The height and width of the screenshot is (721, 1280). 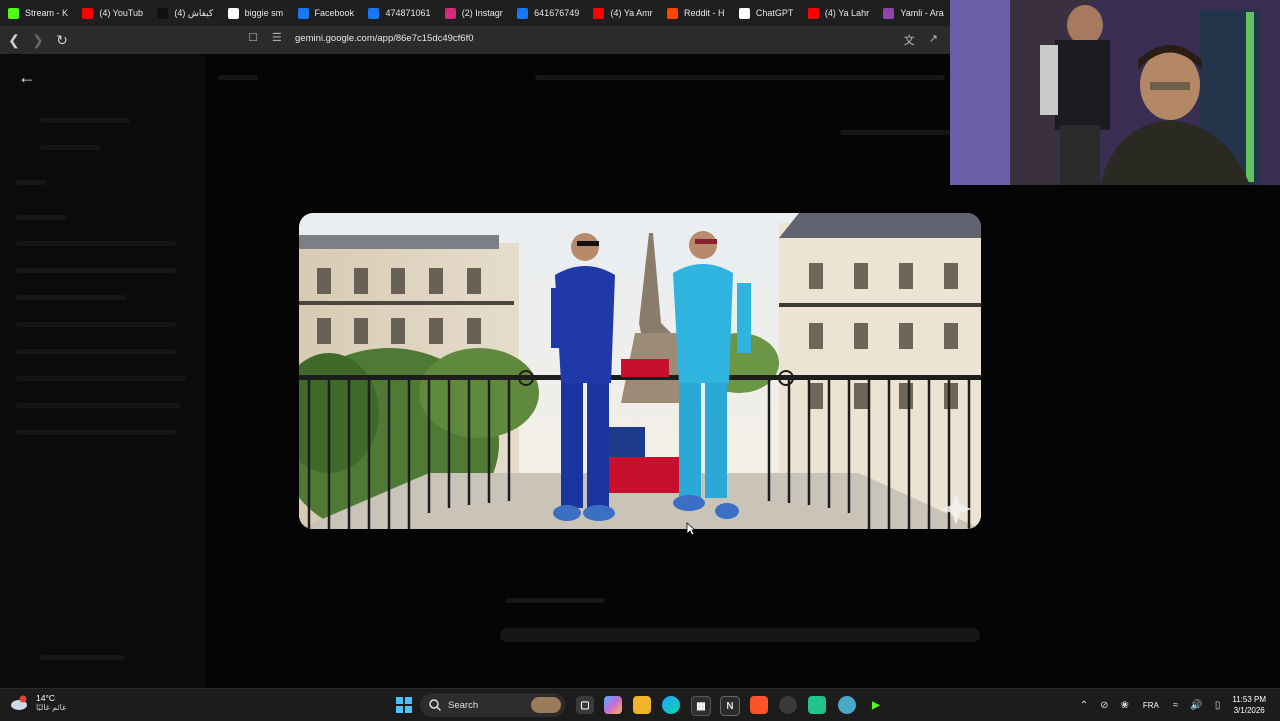 I want to click on chat-app-icon, so click(x=817, y=705).